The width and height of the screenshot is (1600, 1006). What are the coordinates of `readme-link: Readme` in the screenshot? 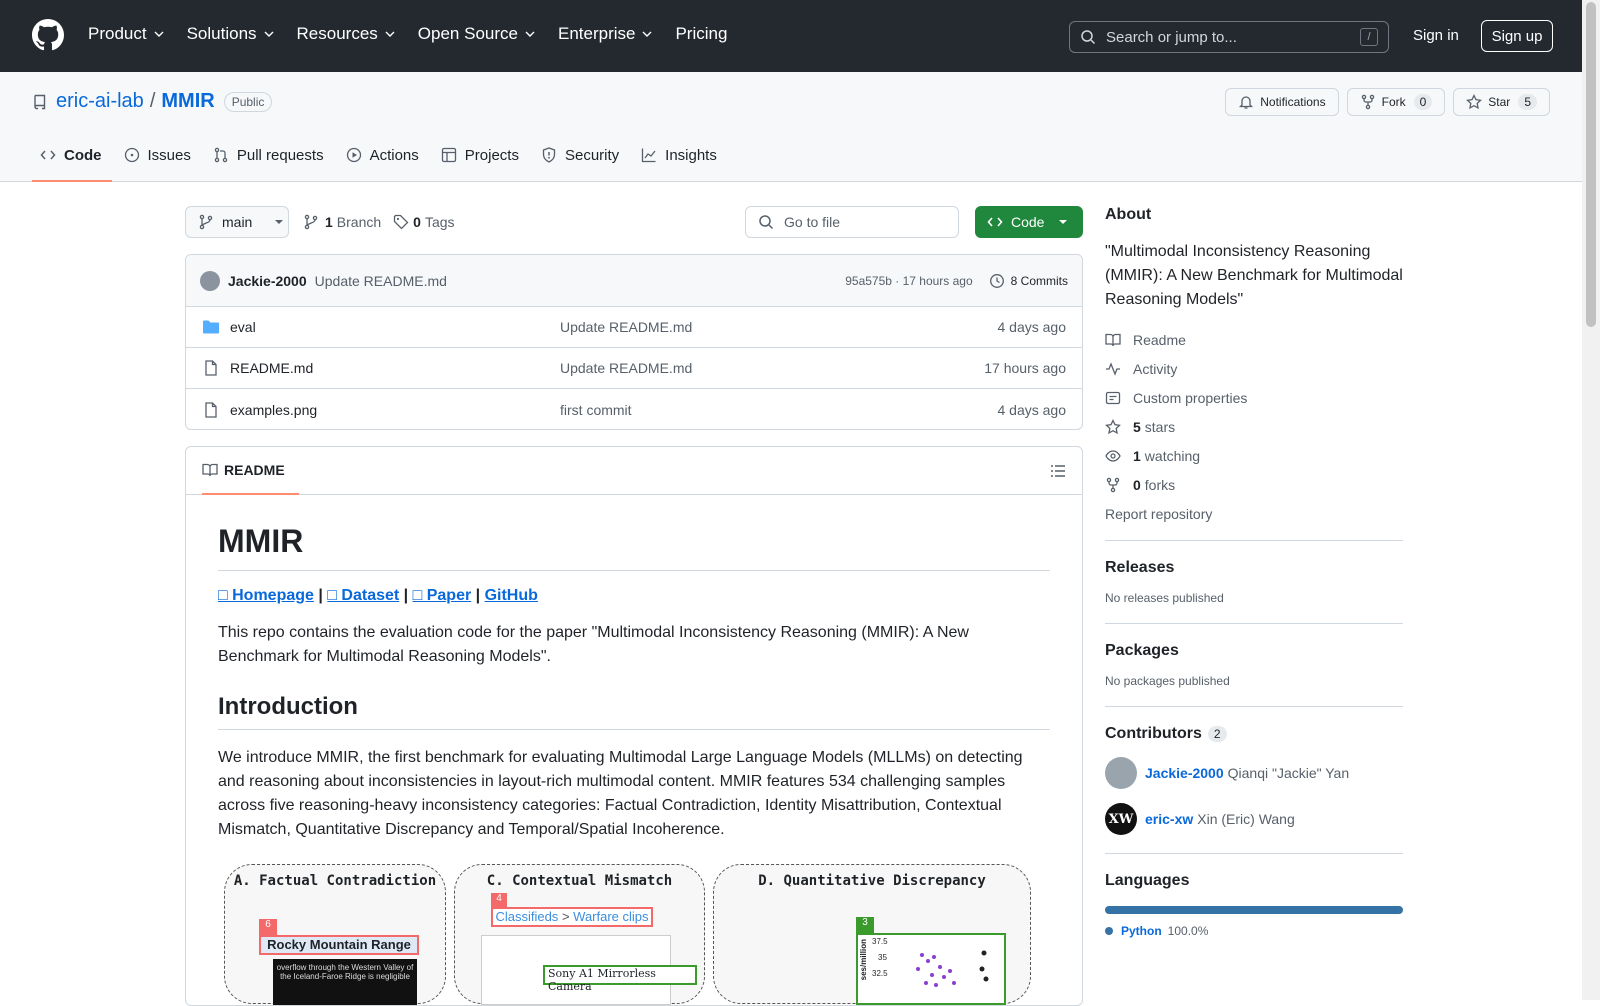 It's located at (1254, 340).